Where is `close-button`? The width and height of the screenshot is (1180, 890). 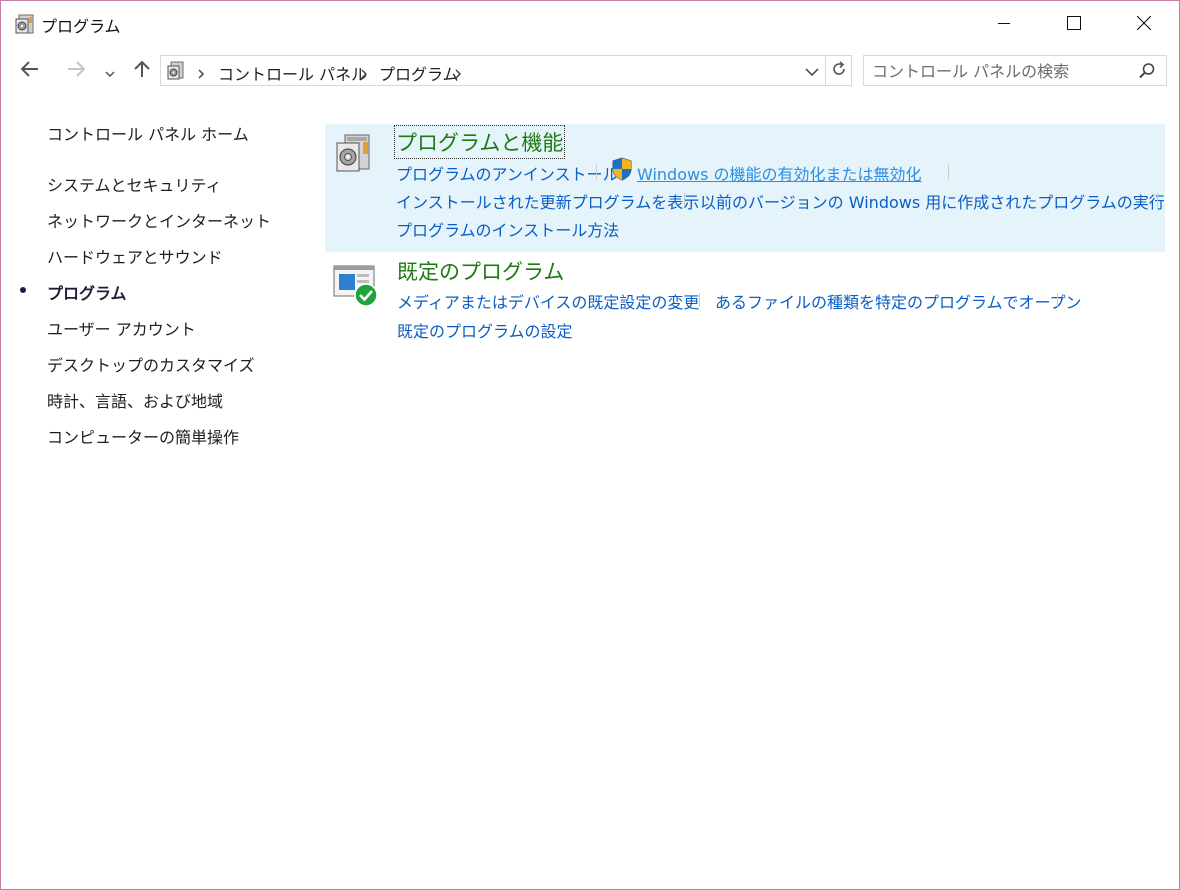
close-button is located at coordinates (1144, 23).